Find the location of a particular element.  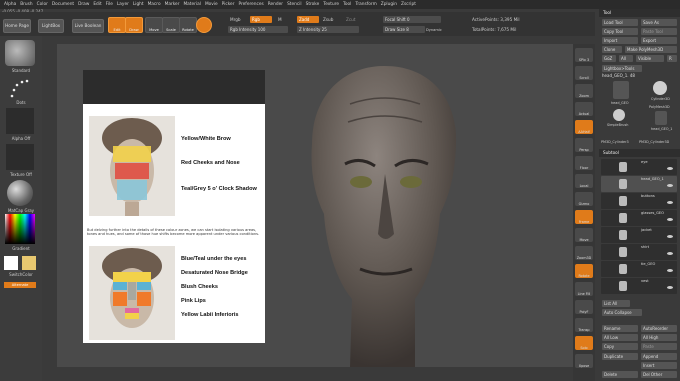

edit-button: Edit is located at coordinates (117, 25).